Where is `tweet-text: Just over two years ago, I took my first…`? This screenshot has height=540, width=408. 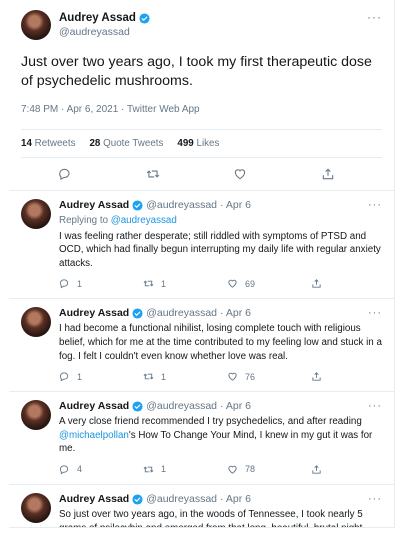 tweet-text: Just over two years ago, I took my first… is located at coordinates (196, 71).